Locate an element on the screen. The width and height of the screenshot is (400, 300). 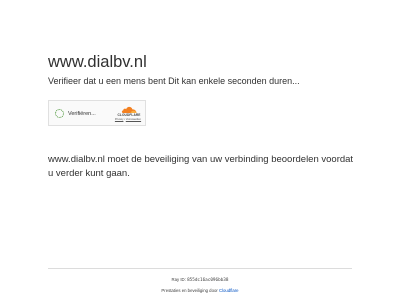
cloudflare-logo: CLOUDFLARE is located at coordinates (129, 111).